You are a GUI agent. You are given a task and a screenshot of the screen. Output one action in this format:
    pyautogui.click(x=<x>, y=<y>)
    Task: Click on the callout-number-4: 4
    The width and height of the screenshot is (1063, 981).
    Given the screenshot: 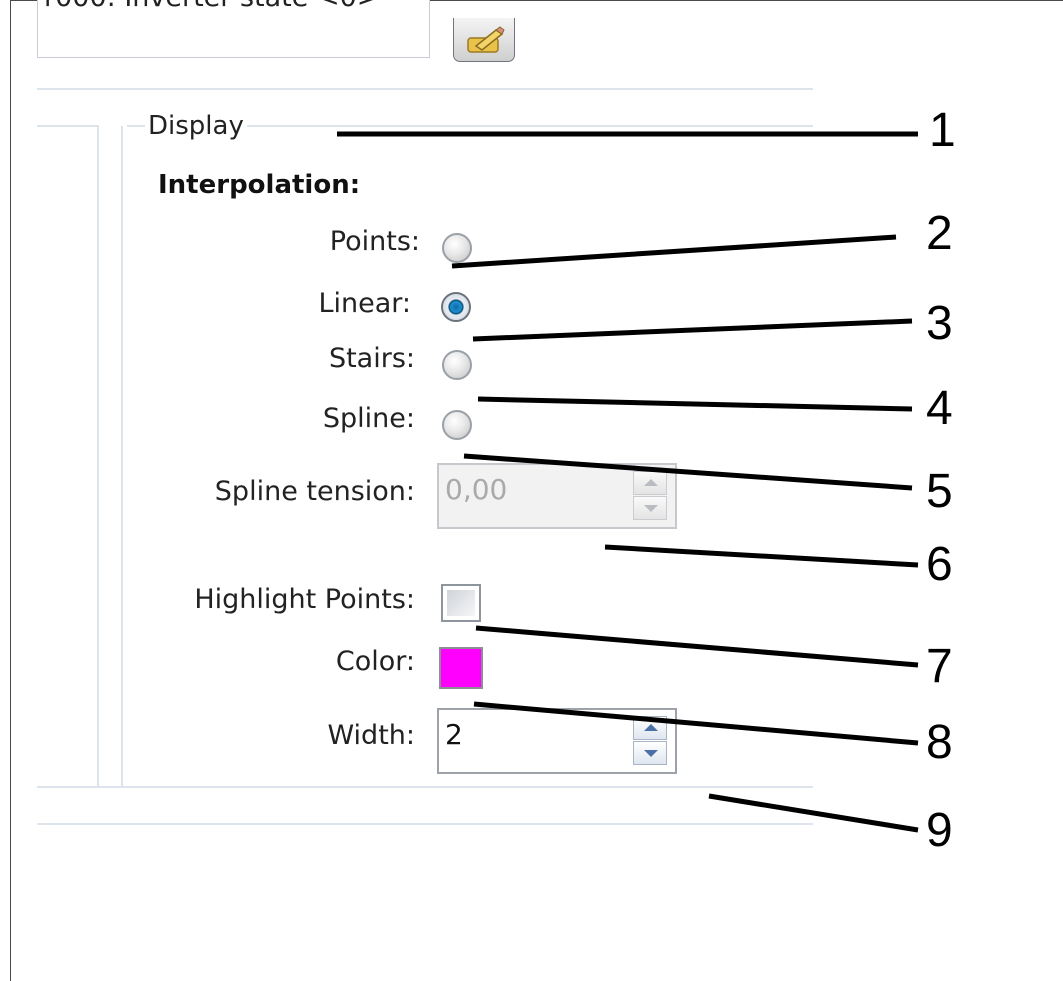 What is the action you would take?
    pyautogui.click(x=939, y=408)
    